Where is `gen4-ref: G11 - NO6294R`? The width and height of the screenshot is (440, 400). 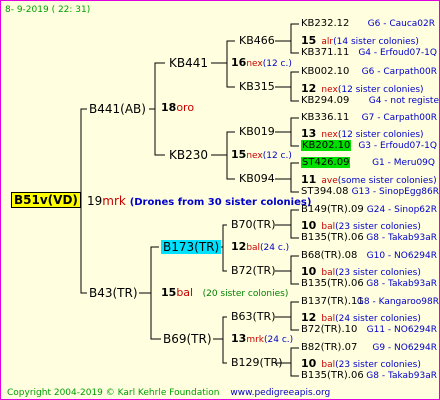
gen4-ref: G11 - NO6294R is located at coordinates (401, 330).